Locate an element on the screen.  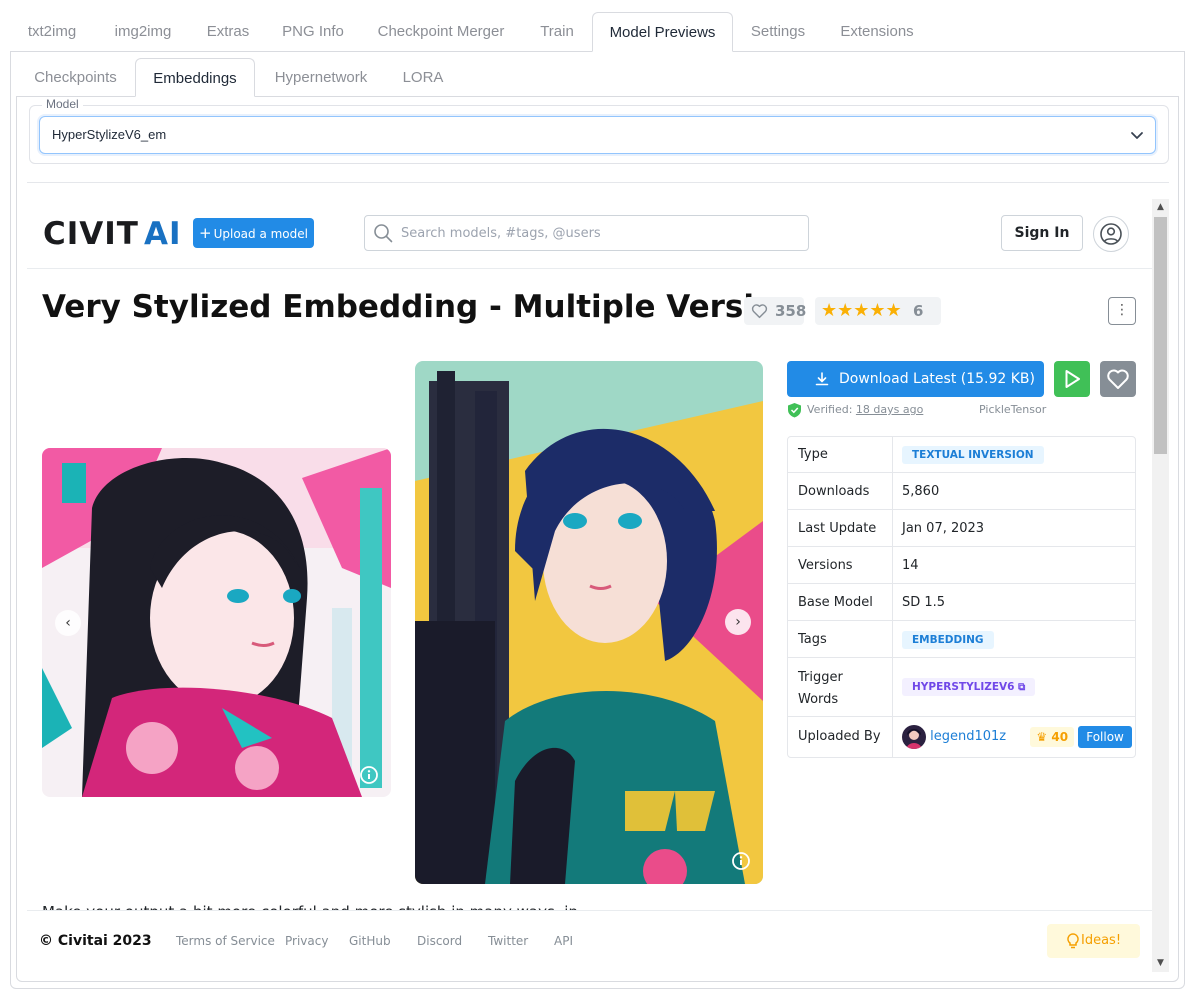
ideas-button: Ideas! is located at coordinates (1093, 941).